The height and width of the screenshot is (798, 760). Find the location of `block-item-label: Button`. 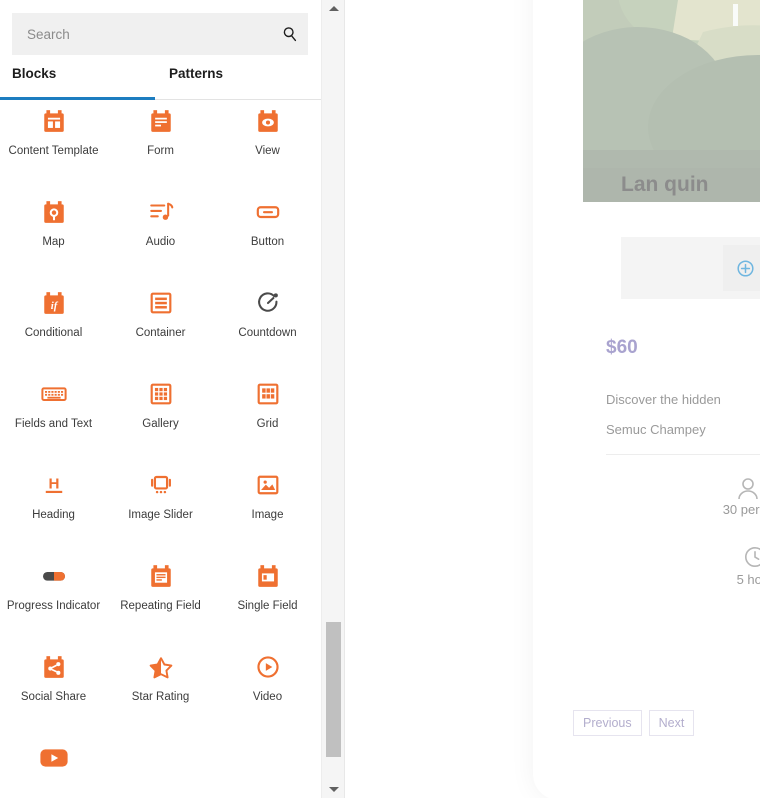

block-item-label: Button is located at coordinates (267, 242).